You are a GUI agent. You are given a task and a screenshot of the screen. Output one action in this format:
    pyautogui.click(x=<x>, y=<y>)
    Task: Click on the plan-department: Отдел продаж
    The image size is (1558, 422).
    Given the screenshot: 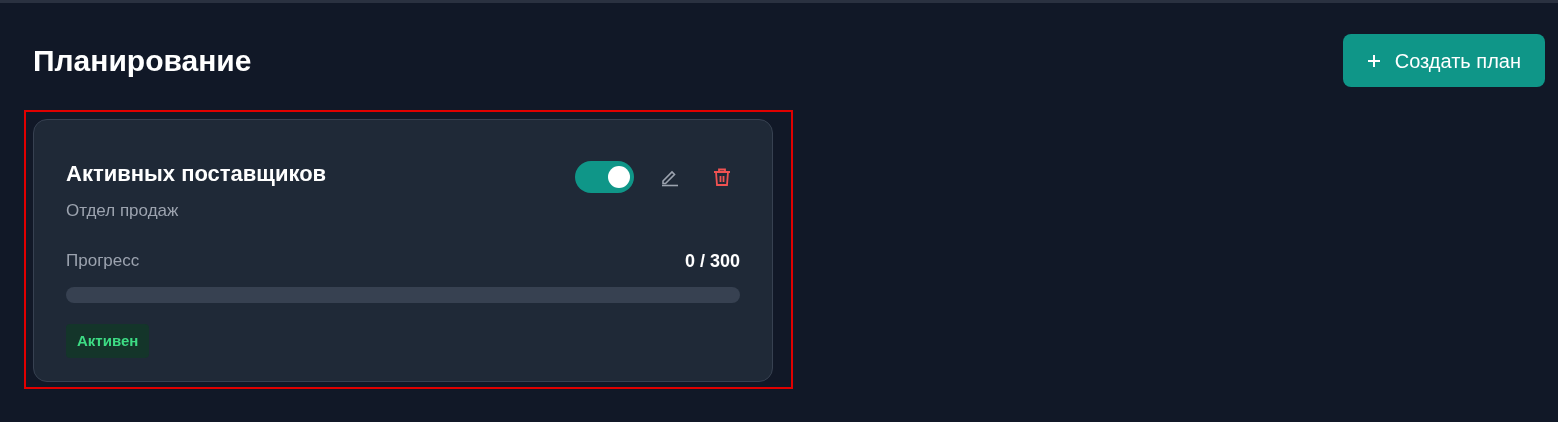 What is the action you would take?
    pyautogui.click(x=123, y=211)
    